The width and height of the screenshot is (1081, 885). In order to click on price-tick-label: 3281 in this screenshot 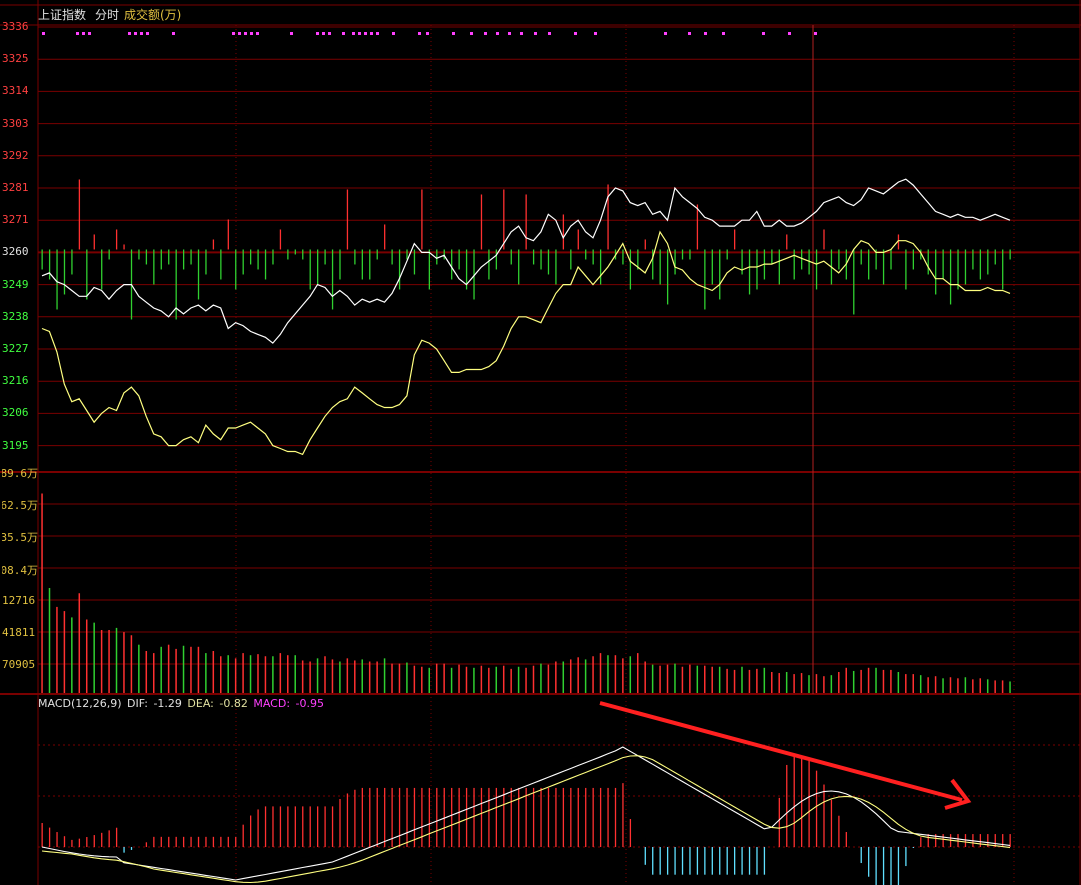, I will do `click(15, 187)`.